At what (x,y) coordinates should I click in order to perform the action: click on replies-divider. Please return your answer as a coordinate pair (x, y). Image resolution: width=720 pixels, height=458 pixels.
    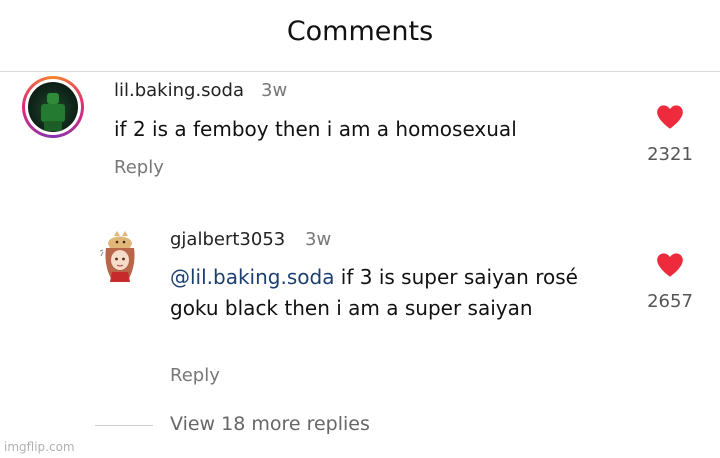
    Looking at the image, I should click on (124, 425).